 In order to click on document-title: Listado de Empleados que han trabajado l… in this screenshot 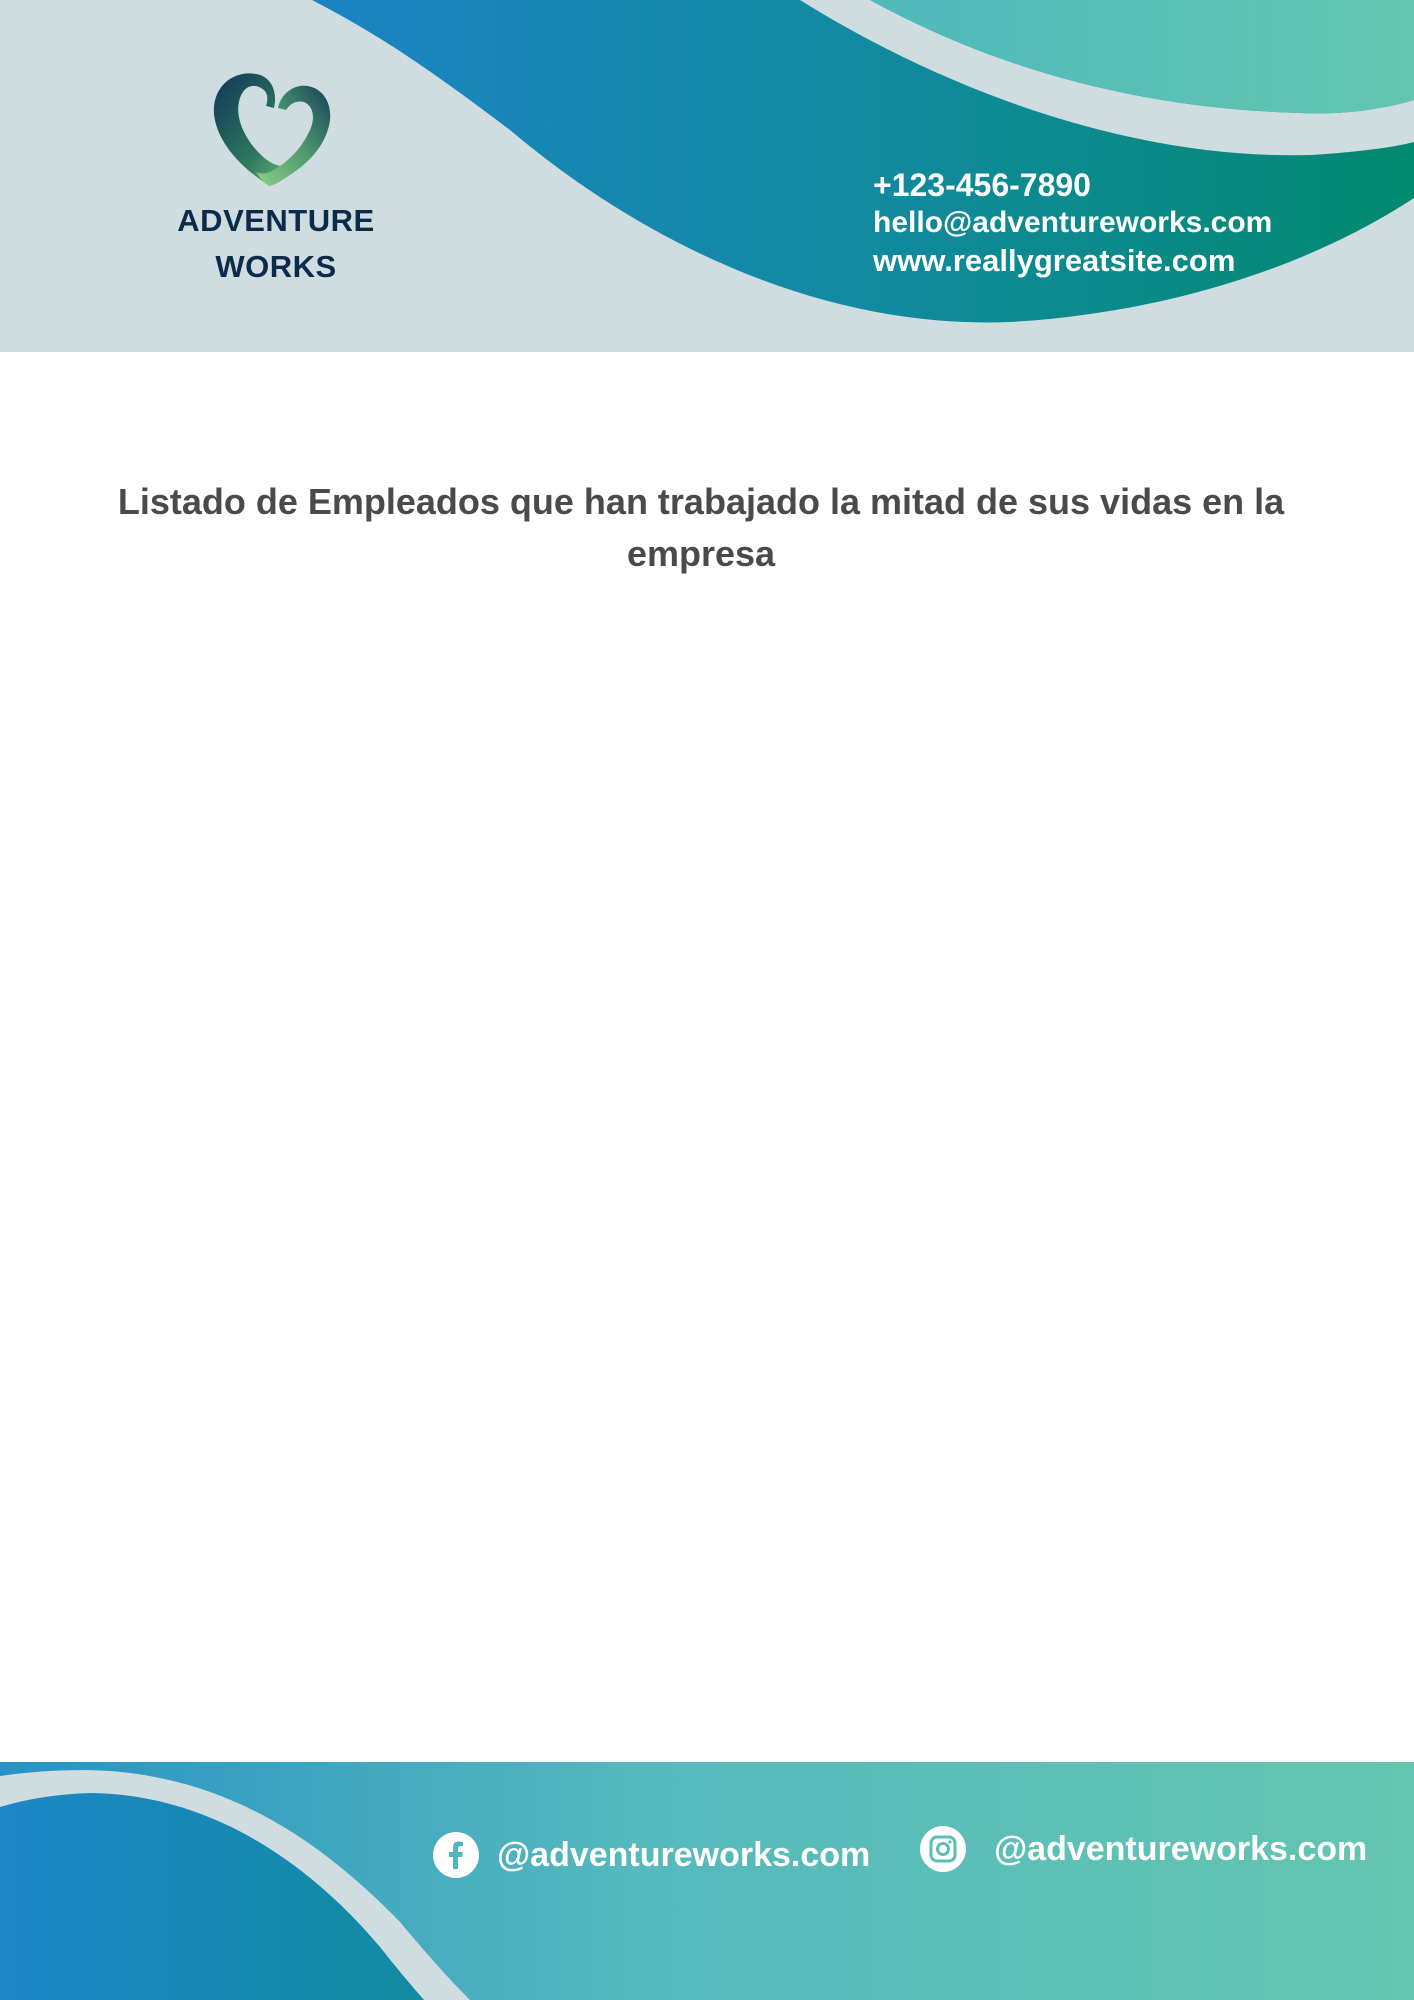, I will do `click(701, 527)`.